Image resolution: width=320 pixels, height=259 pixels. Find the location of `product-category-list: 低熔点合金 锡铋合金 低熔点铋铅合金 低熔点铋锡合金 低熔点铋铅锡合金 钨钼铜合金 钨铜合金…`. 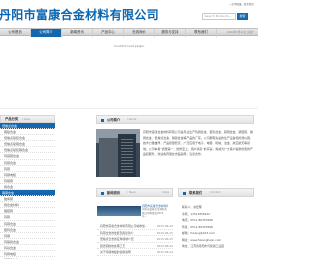

product-category-list: 低熔点合金 锡铋合金 低熔点铋铅合金 低熔点铋锡合金 低熔点铋铅锡合金 钨钼铜合金 钨铜合金… is located at coordinates (27, 191).